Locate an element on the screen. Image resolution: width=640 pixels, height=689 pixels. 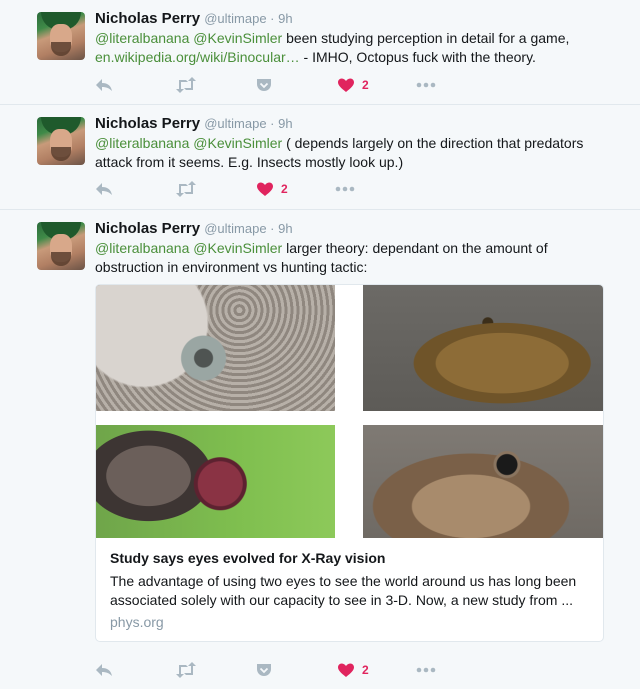
dinosaur-head-image is located at coordinates (483, 348).